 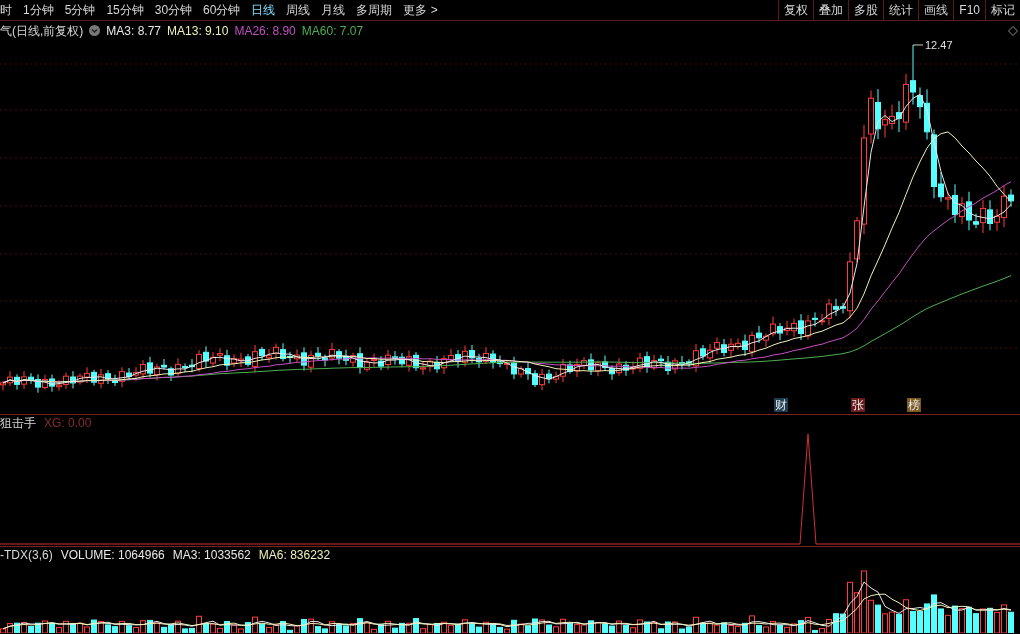 What do you see at coordinates (866, 10) in the screenshot?
I see `toolbar-button: 多股` at bounding box center [866, 10].